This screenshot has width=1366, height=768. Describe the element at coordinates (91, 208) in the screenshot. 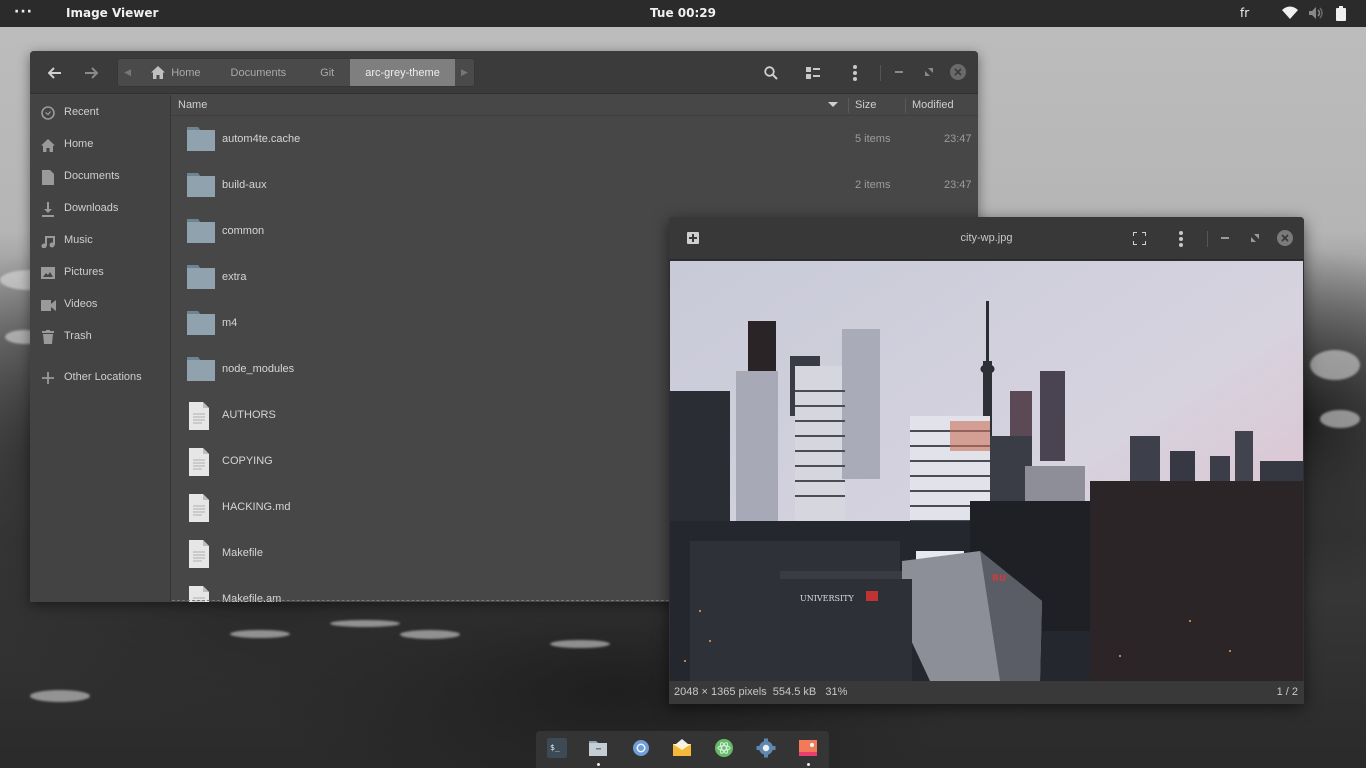

I see `sidebar-label: Downloads` at that location.